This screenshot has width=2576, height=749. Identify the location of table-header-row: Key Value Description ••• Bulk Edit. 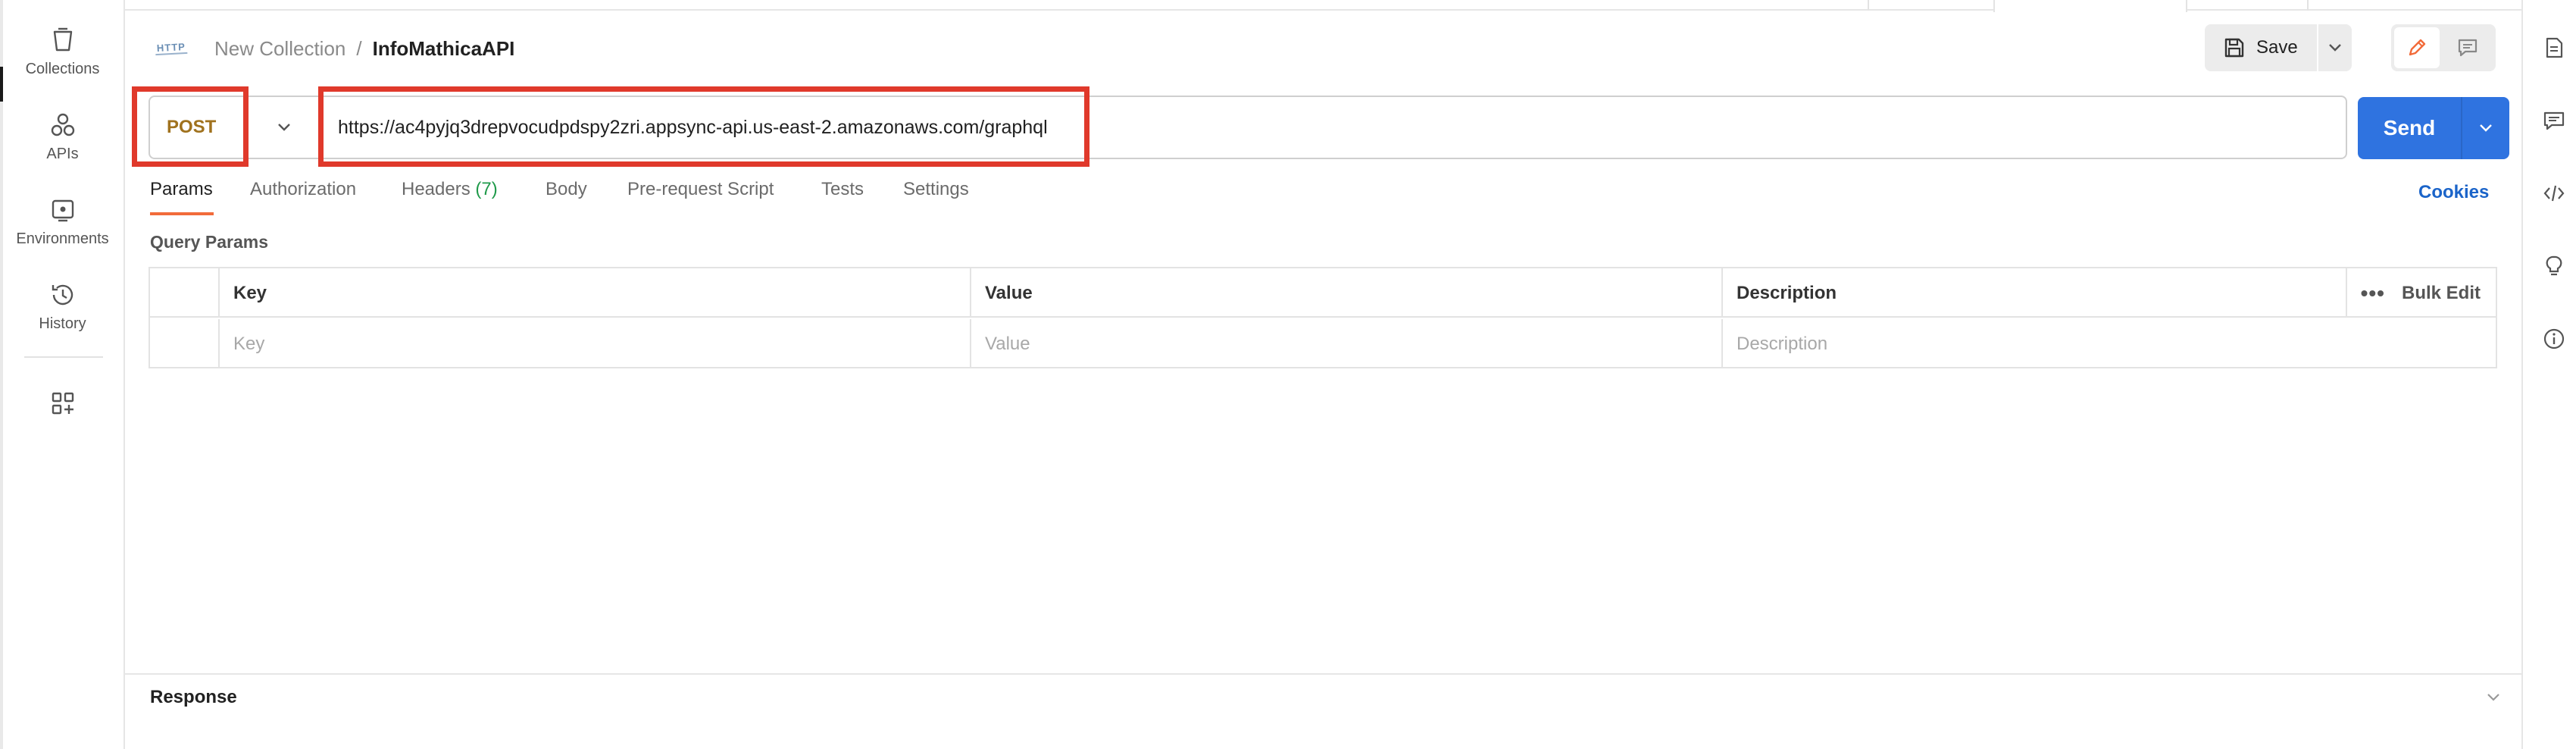
(1323, 293).